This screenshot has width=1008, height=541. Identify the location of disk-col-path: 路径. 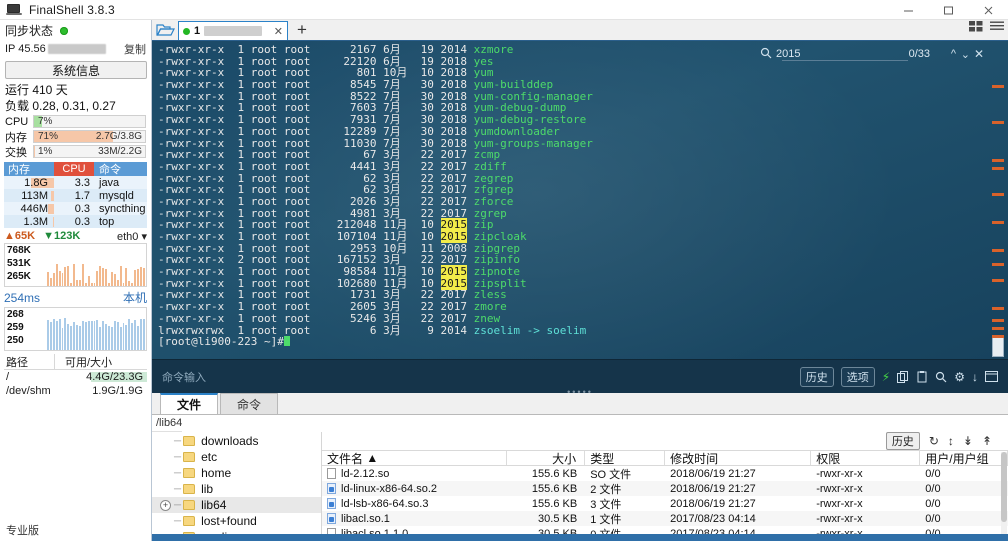
(17, 363).